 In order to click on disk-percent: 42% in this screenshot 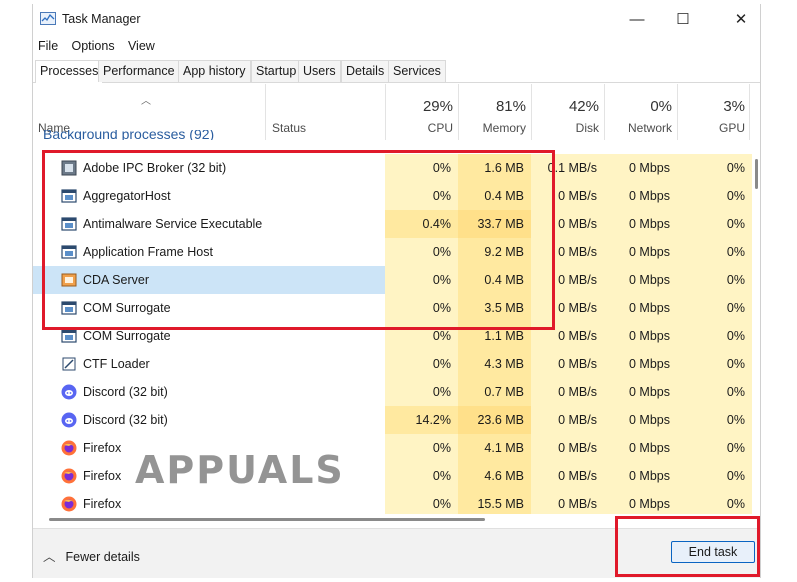, I will do `click(565, 106)`.